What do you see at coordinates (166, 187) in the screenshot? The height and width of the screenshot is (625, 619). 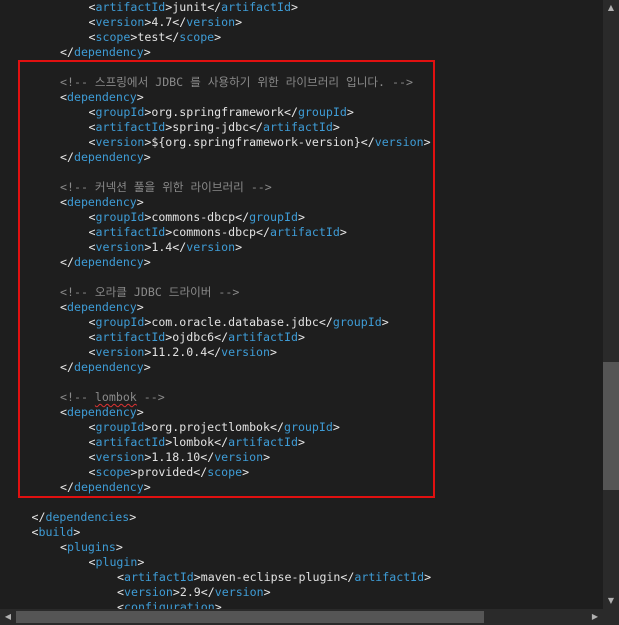 I see `code-line: <!-- 커넥션 풀을 위한 라이브러리 -->` at bounding box center [166, 187].